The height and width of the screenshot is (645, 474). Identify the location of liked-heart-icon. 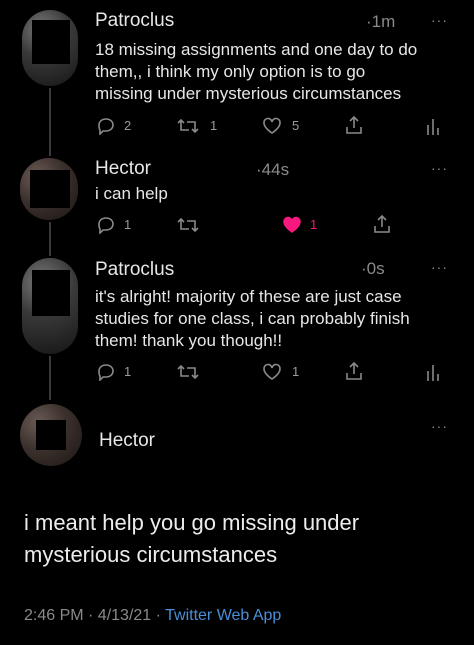
(292, 225).